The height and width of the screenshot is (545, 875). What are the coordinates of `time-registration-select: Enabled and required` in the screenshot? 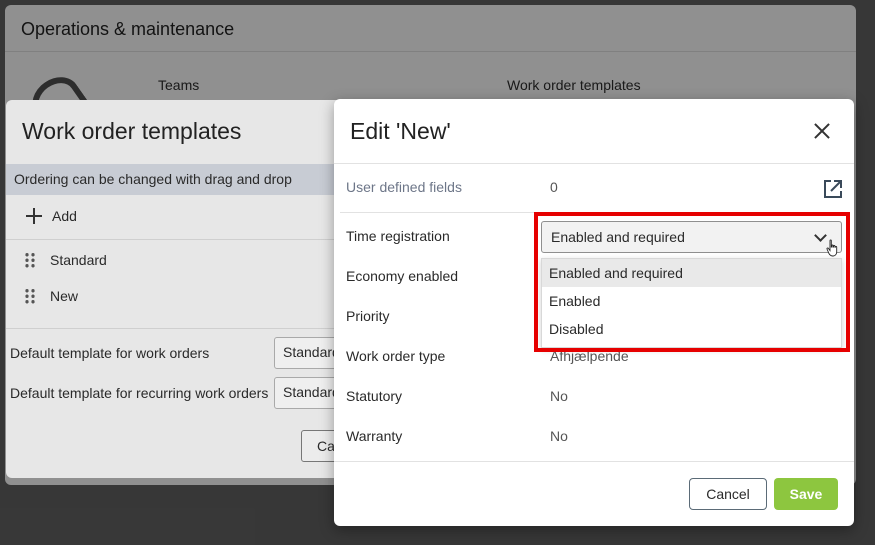 It's located at (691, 237).